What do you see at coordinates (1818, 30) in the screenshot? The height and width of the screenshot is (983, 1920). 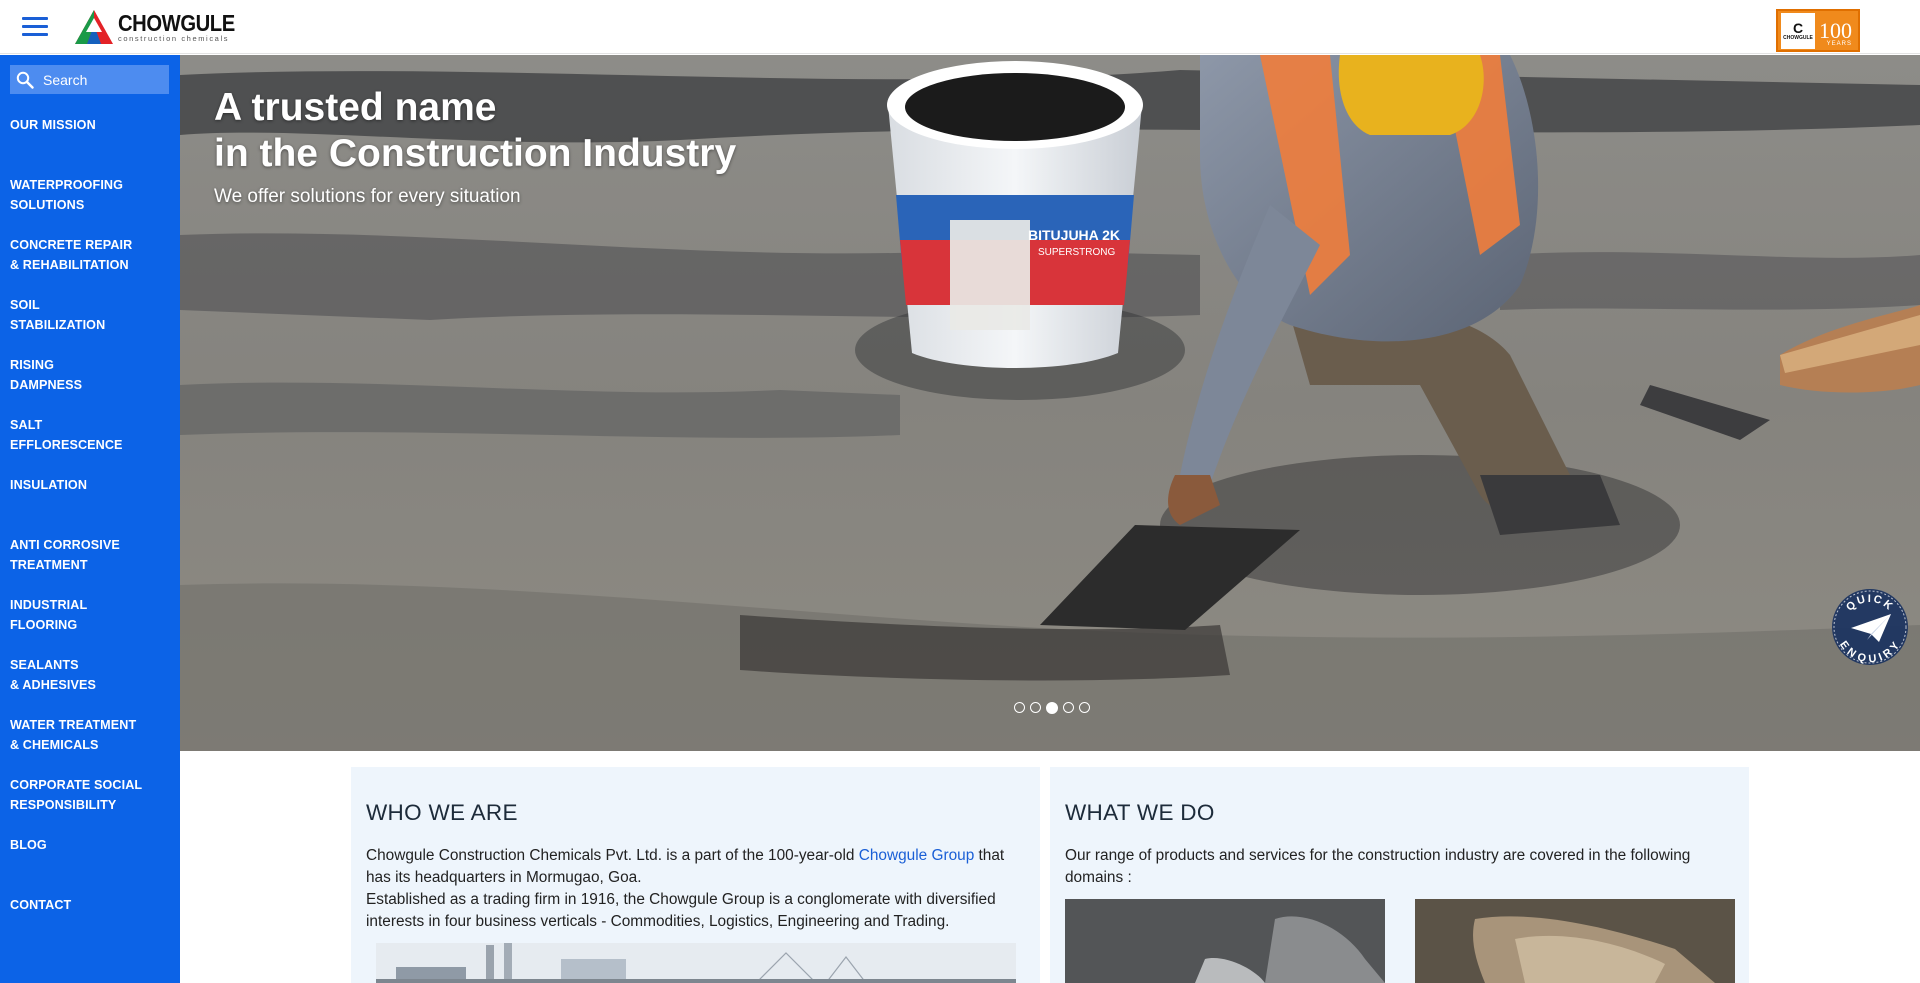 I see `centenary-badge: C CHOWGULE 100 YEARS` at bounding box center [1818, 30].